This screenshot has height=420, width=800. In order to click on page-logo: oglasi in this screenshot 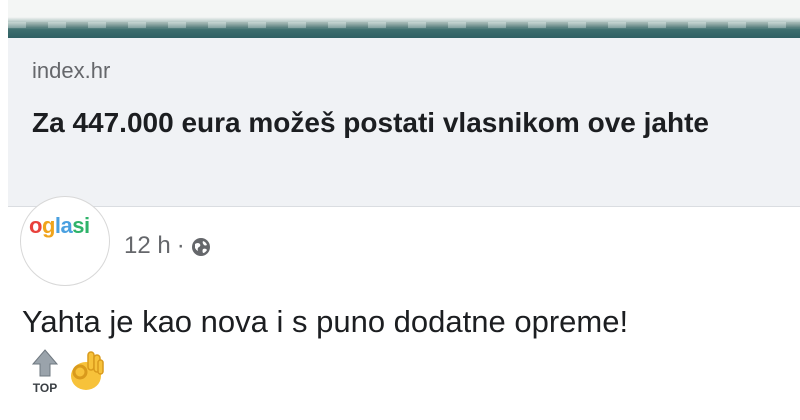, I will do `click(59, 226)`.